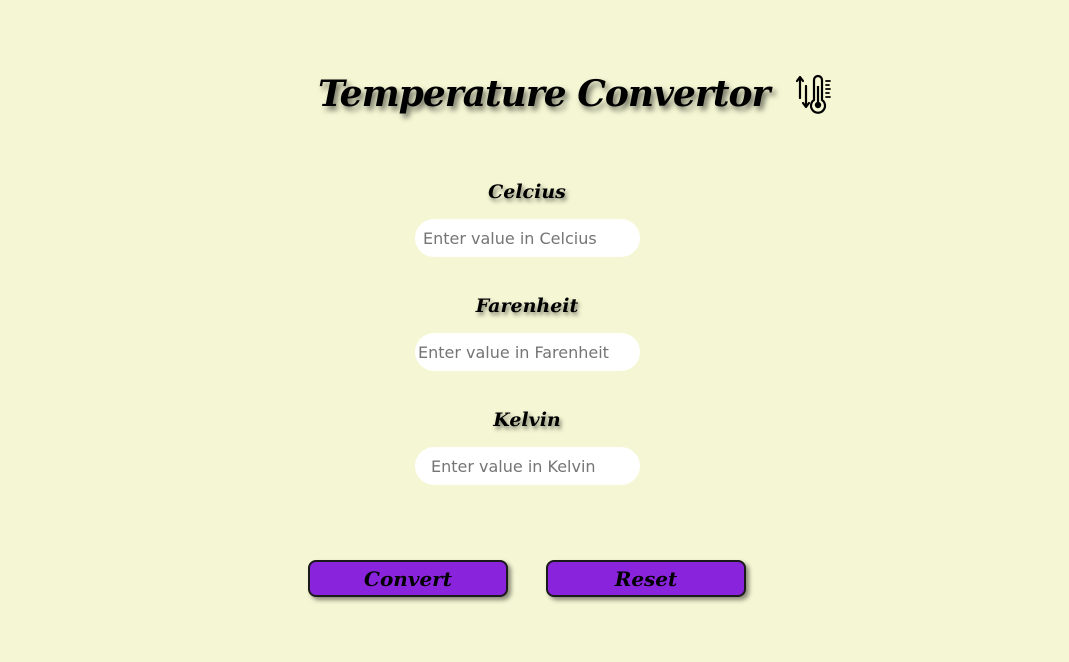  What do you see at coordinates (646, 578) in the screenshot?
I see `reset-button: Reset` at bounding box center [646, 578].